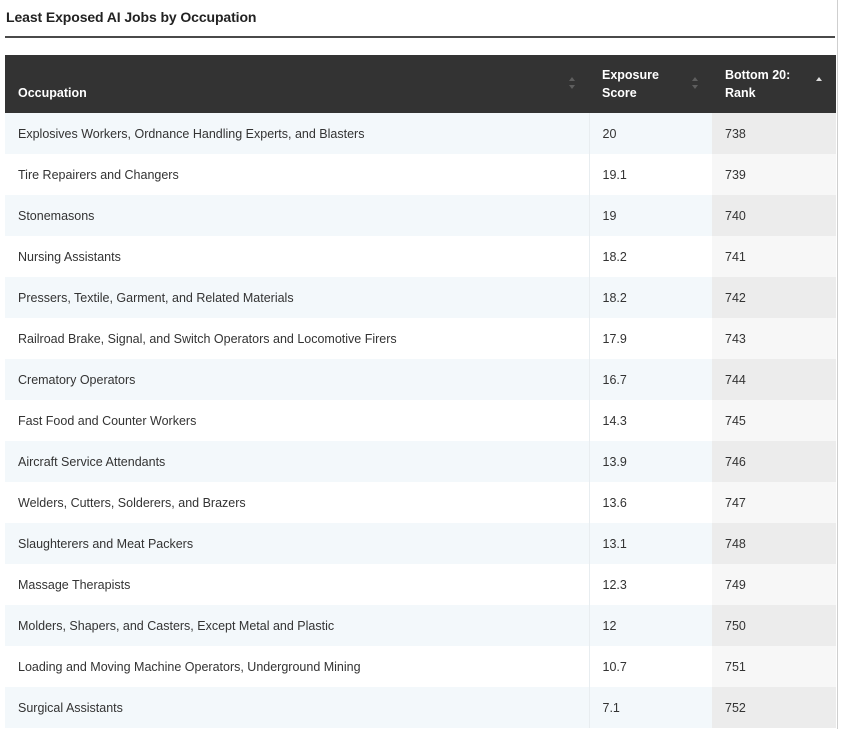 This screenshot has width=845, height=729. I want to click on title-divider, so click(420, 37).